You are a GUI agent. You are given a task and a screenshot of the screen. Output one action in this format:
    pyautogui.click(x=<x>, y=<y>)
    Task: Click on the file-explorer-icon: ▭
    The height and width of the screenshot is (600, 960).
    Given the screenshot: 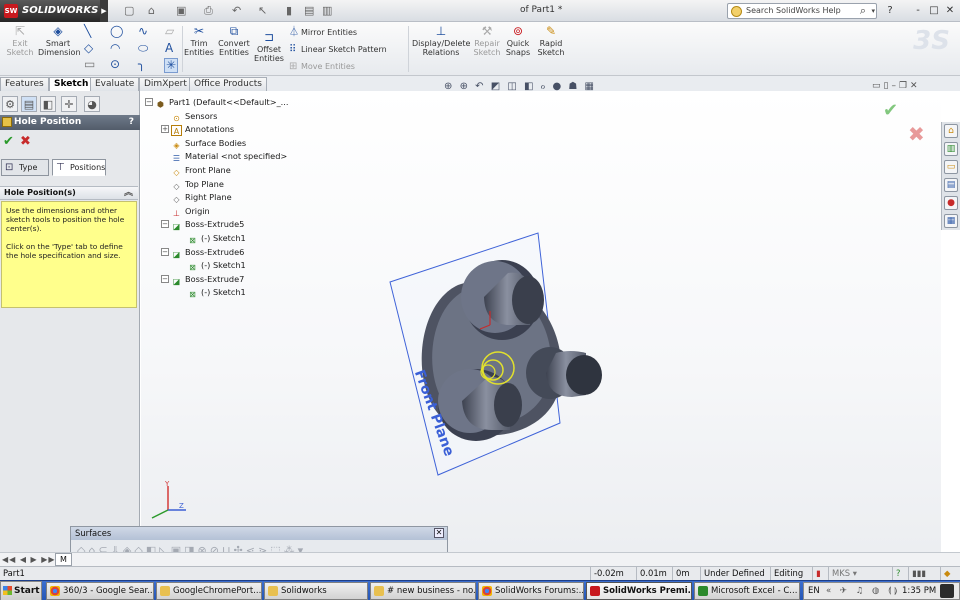 What is the action you would take?
    pyautogui.click(x=951, y=167)
    